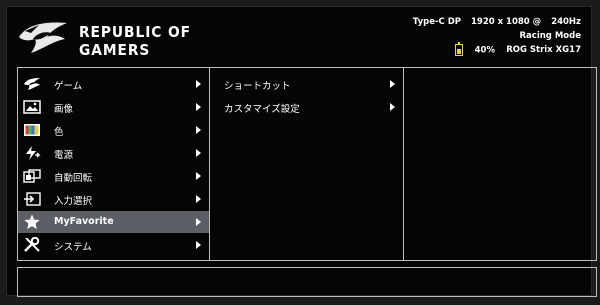 This screenshot has height=305, width=600. I want to click on menu-item-power: 電源, so click(113, 153).